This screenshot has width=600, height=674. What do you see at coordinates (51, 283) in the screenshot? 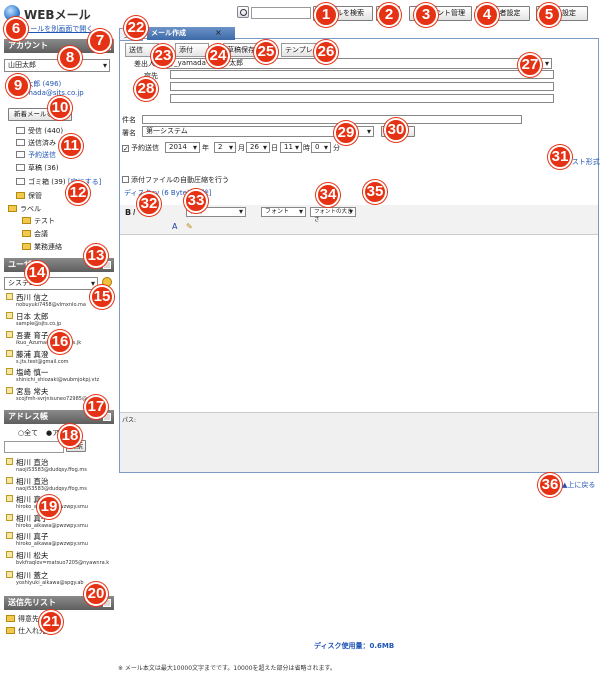
I see `user-group-select: システム部` at bounding box center [51, 283].